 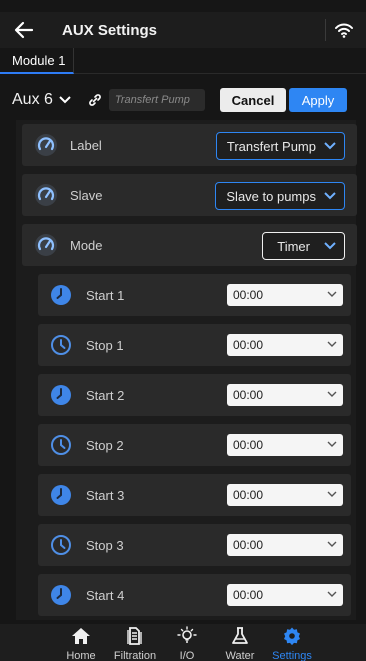 I want to click on nav-item-settings: Settings, so click(x=292, y=643).